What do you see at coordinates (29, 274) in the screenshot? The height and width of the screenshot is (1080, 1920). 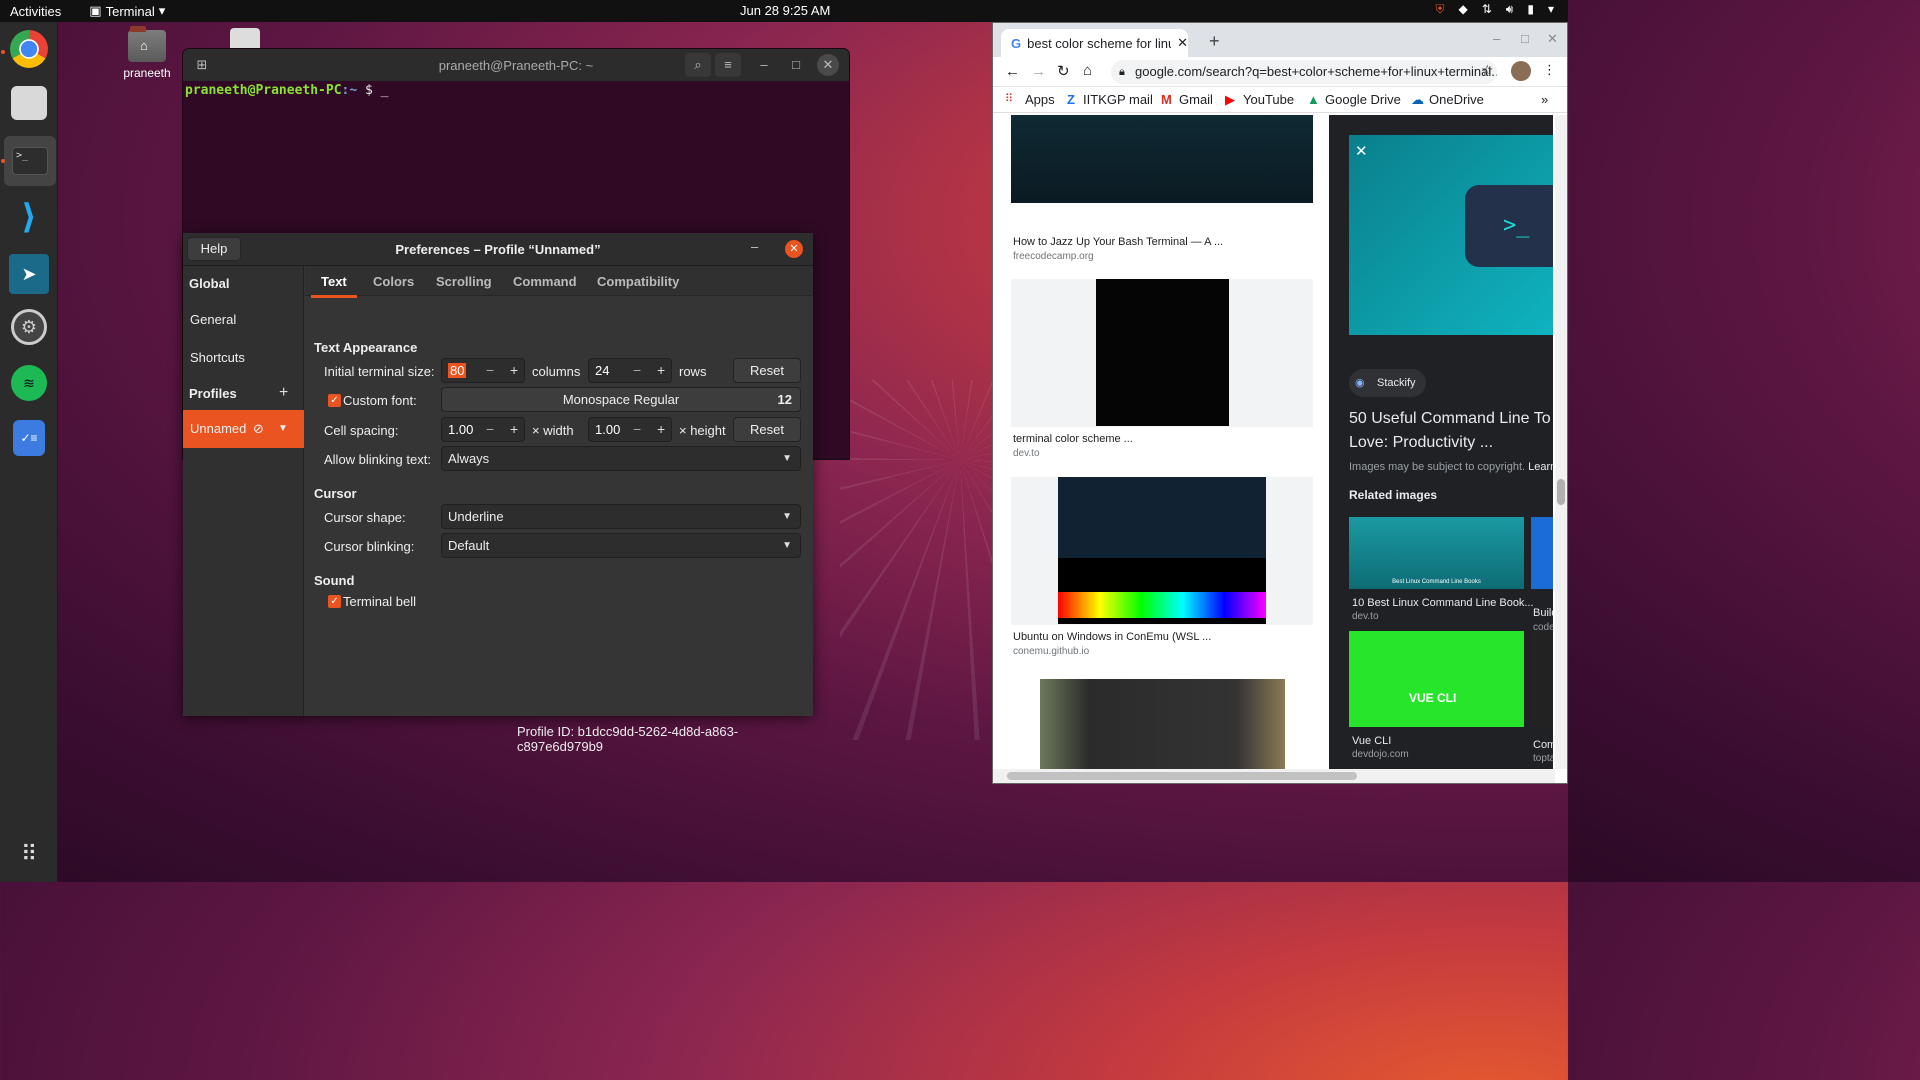 I see `appstore-icon: ➤` at bounding box center [29, 274].